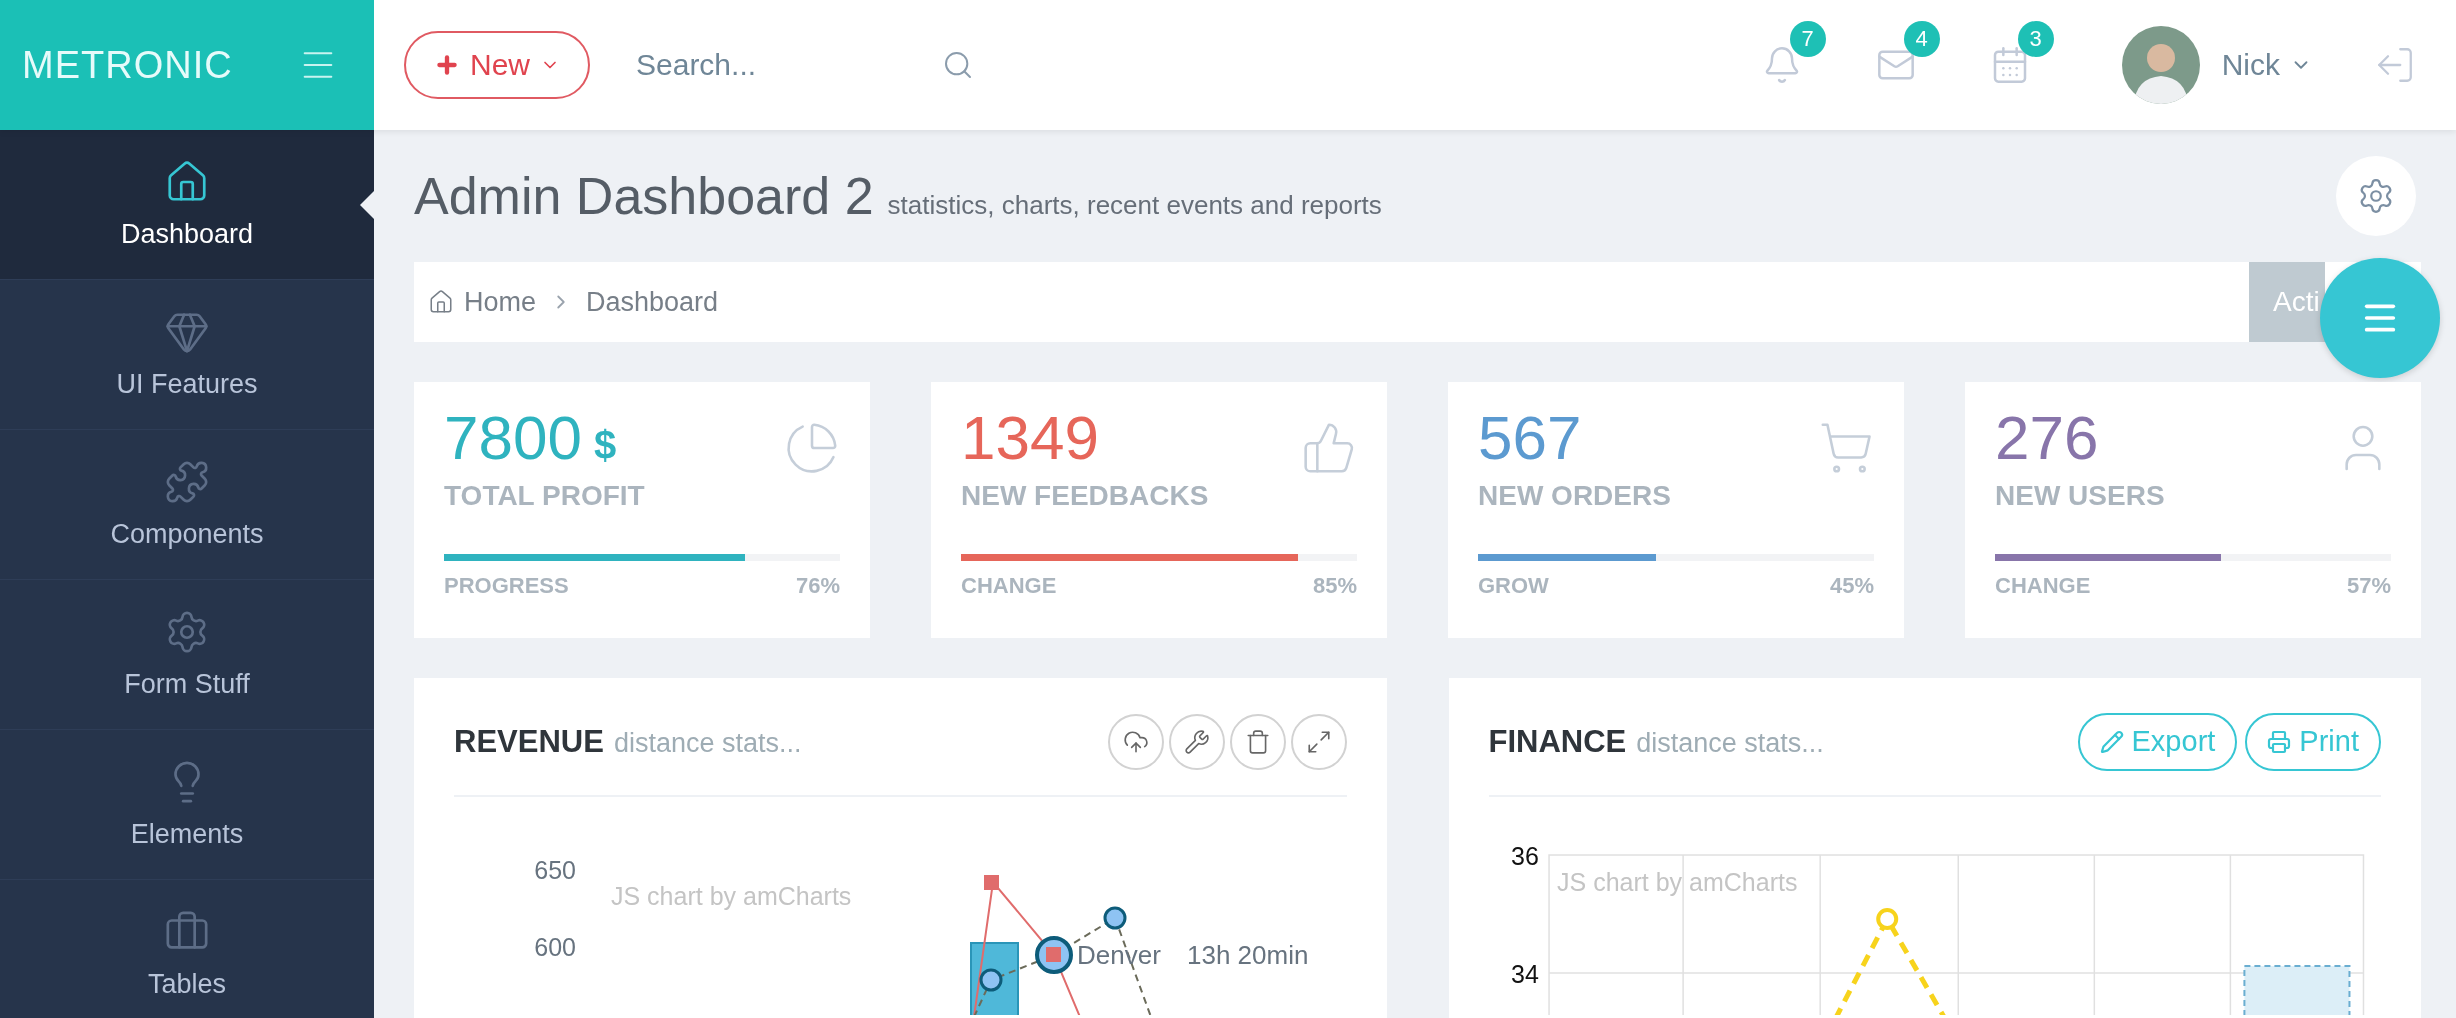 The height and width of the screenshot is (1018, 2456). Describe the element at coordinates (817, 586) in the screenshot. I see `progress-value: 76%` at that location.